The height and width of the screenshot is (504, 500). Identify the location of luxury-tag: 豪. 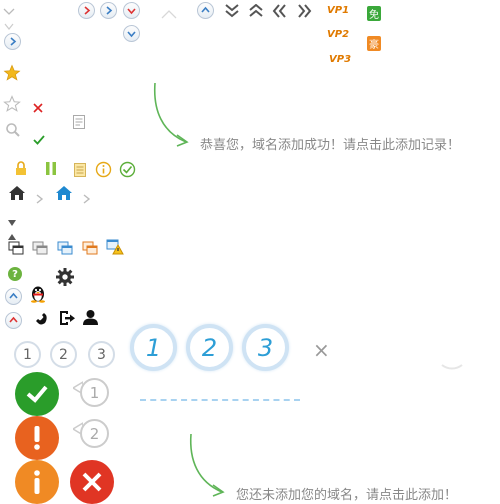
(374, 43).